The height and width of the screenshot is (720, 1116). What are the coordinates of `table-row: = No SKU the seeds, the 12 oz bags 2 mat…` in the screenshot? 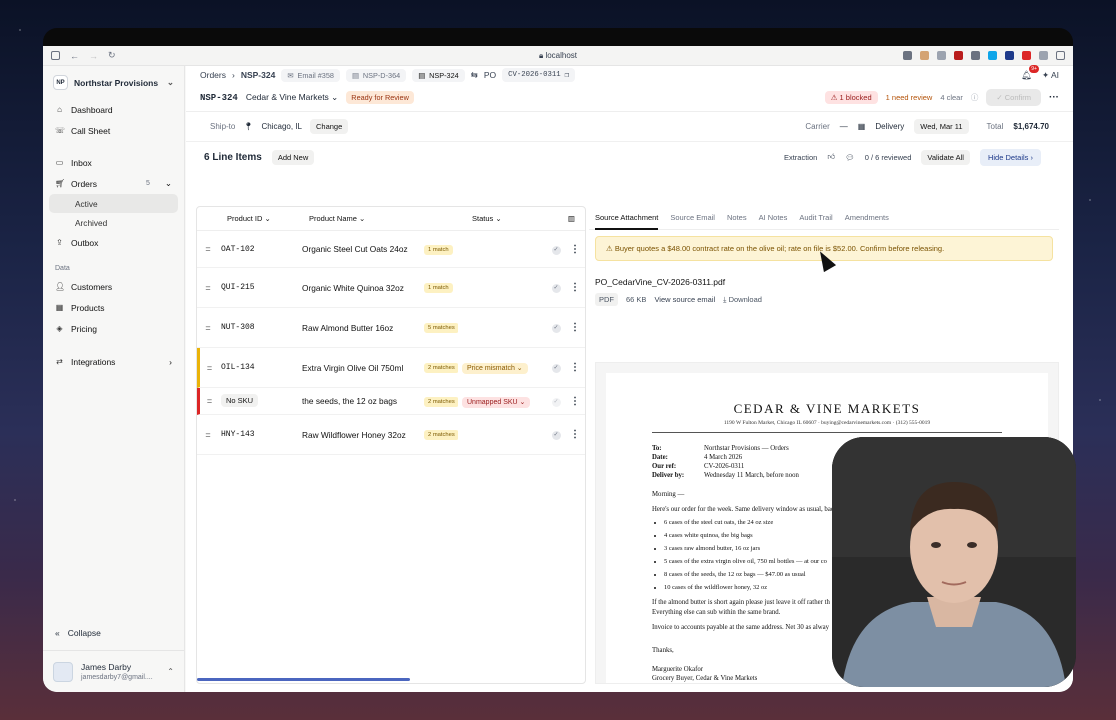 It's located at (391, 401).